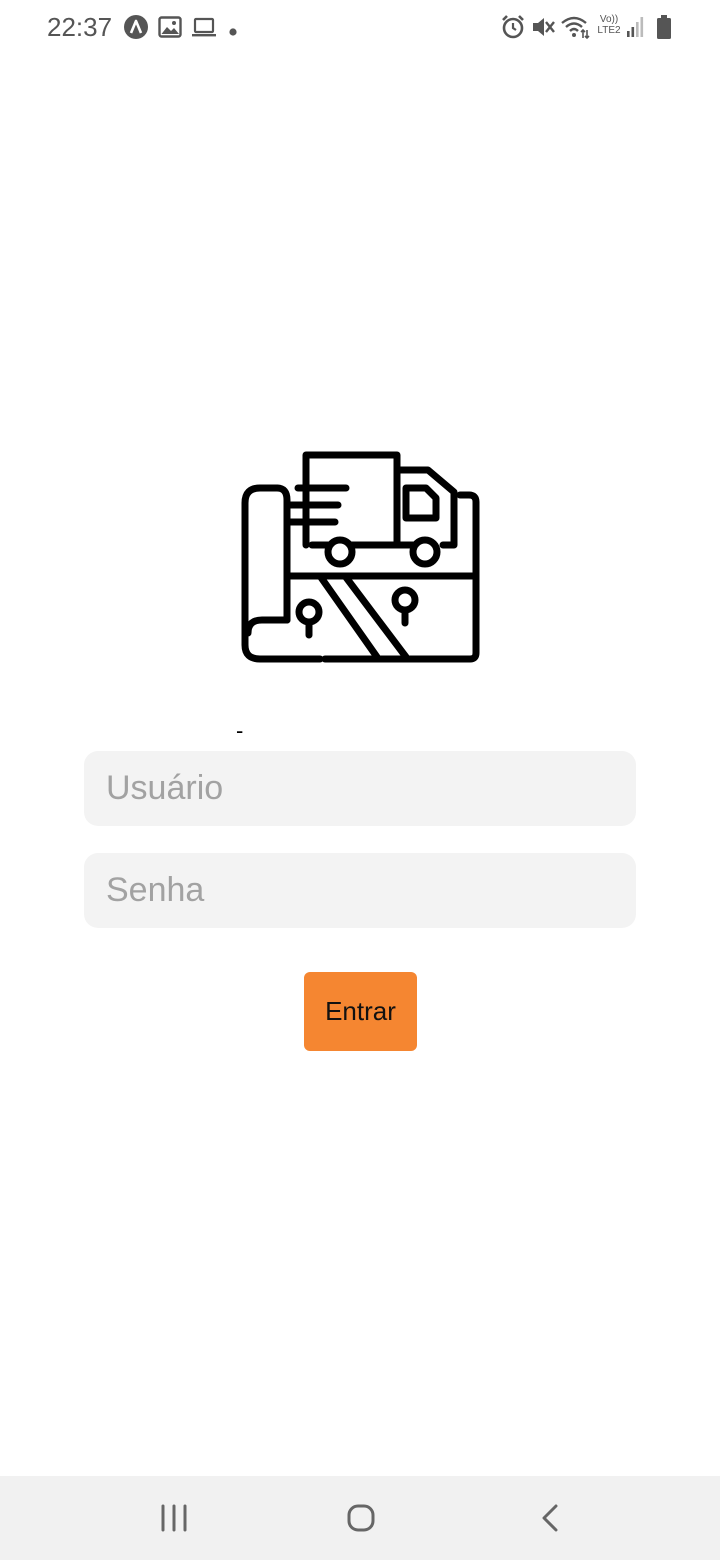 This screenshot has height=1560, width=720. I want to click on app-logo, so click(360, 557).